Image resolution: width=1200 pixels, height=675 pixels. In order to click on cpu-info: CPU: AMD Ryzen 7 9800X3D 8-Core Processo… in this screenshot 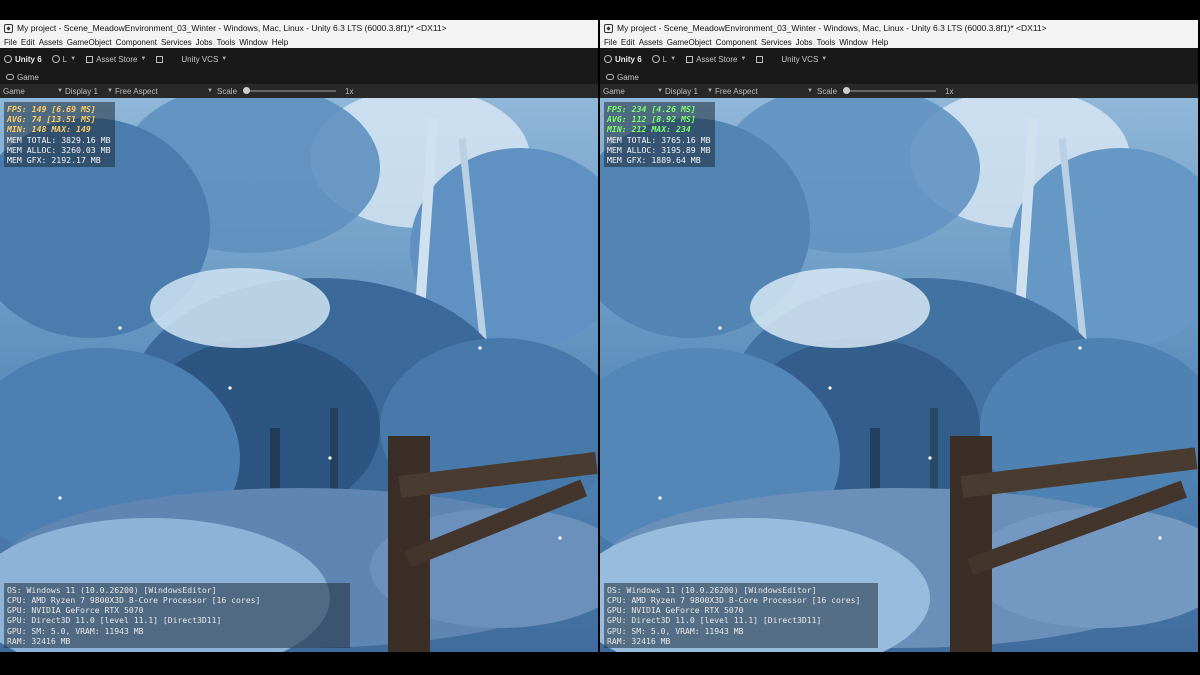, I will do `click(134, 599)`.